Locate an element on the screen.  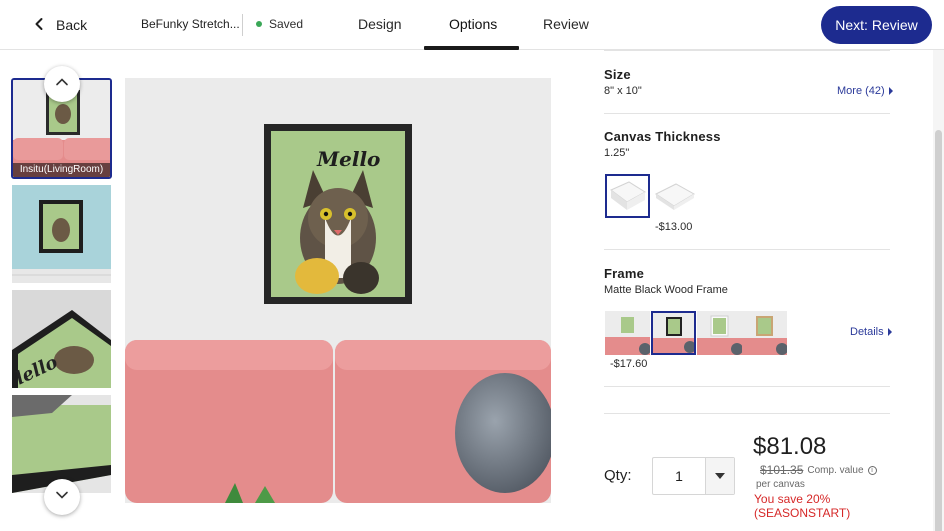
frame-wood-thumb is located at coordinates (765, 333).